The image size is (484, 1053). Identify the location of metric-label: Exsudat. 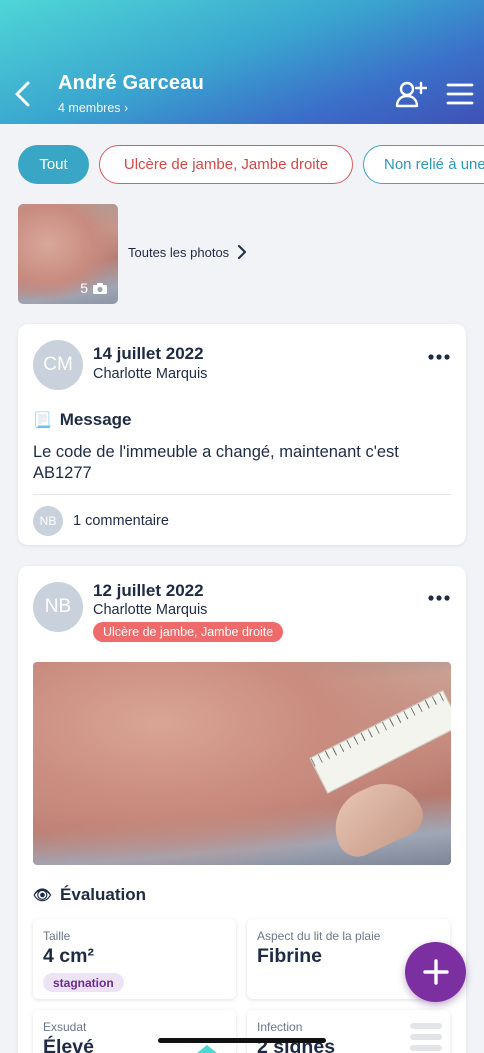
(65, 1027).